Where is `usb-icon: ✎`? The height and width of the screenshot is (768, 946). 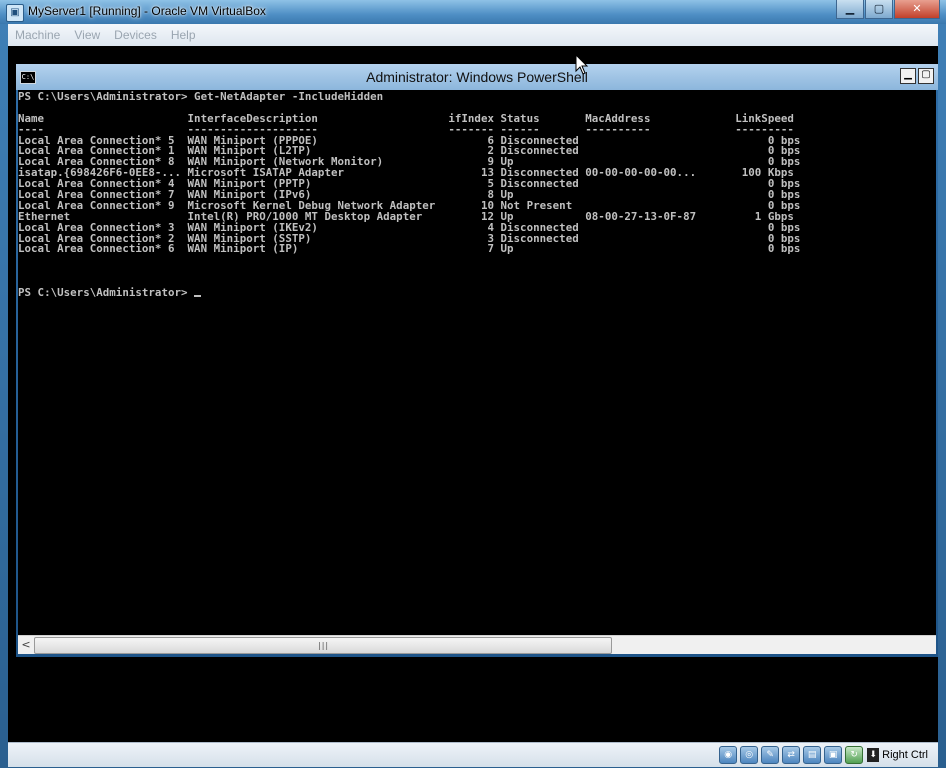 usb-icon: ✎ is located at coordinates (770, 755).